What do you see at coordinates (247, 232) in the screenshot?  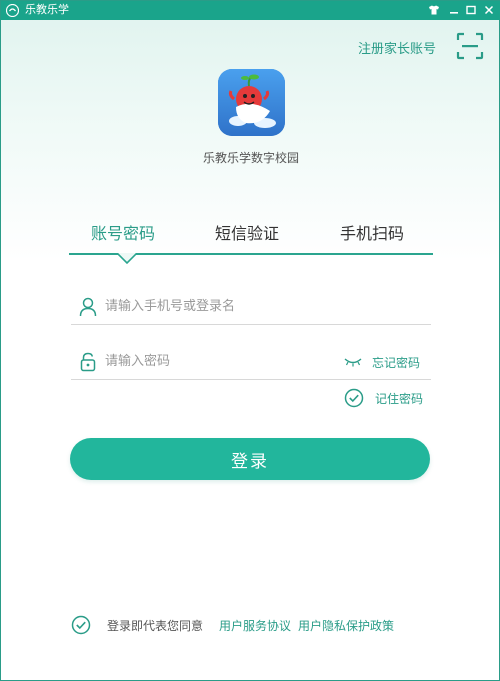 I see `tab-sms-verification: 短信验证` at bounding box center [247, 232].